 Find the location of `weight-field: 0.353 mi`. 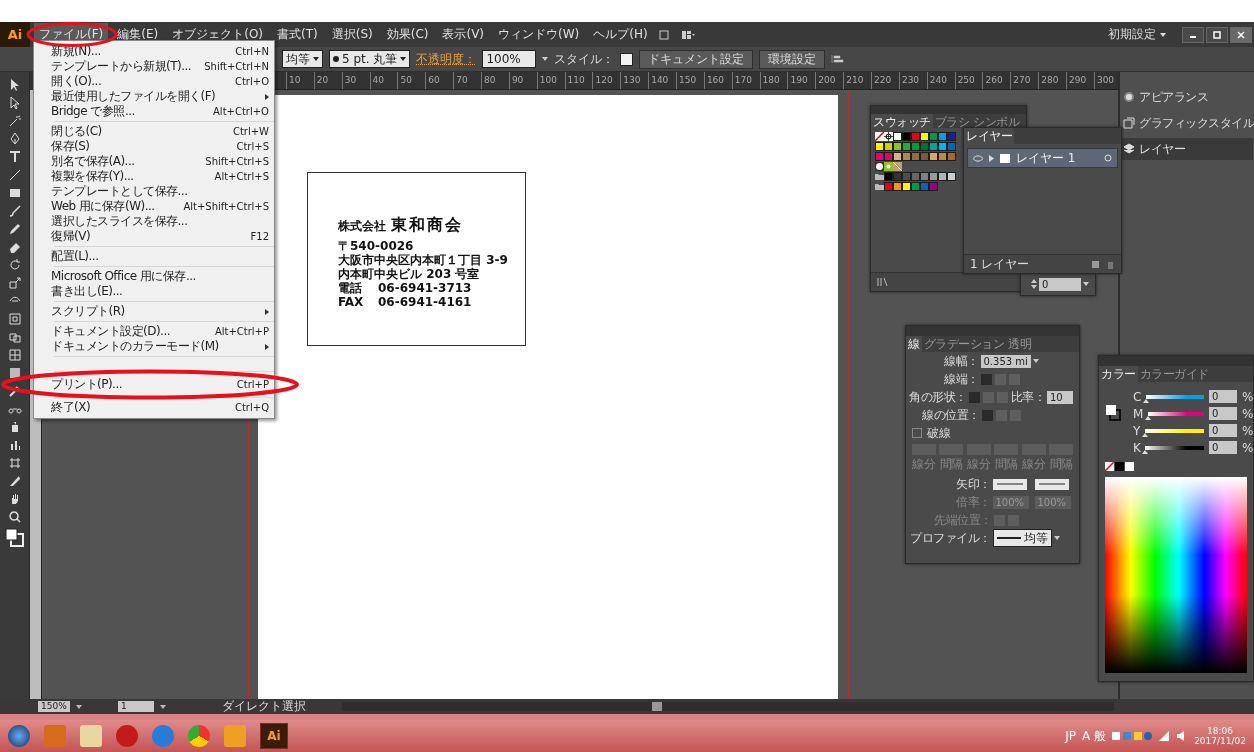

weight-field: 0.353 mi is located at coordinates (1005, 361).